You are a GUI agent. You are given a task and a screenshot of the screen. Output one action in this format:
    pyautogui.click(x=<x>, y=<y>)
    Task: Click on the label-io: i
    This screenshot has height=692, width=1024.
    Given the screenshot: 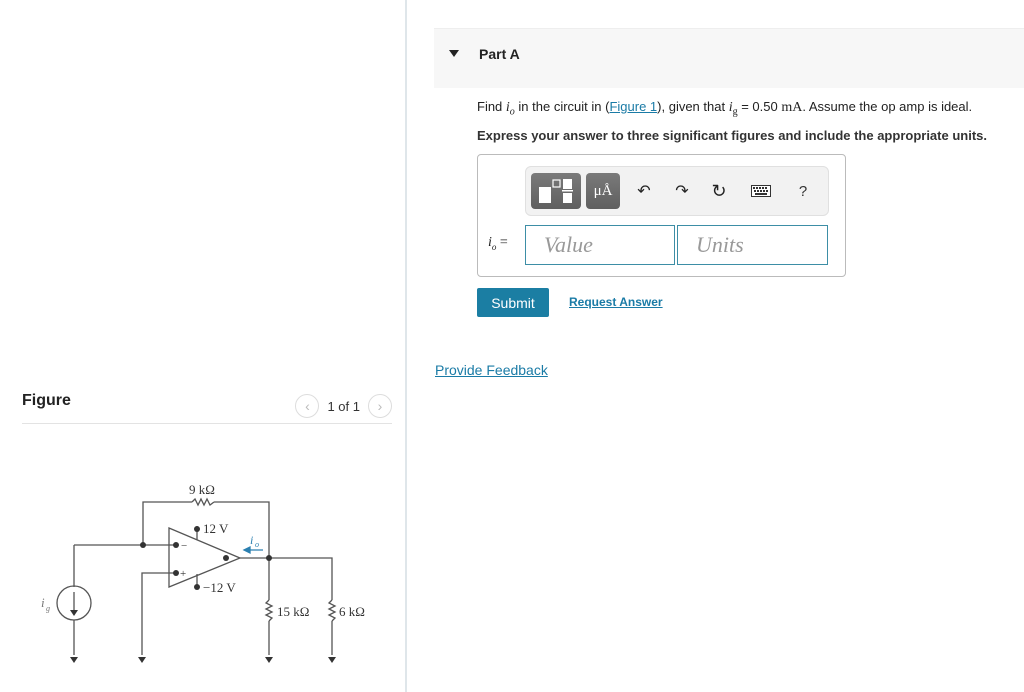 What is the action you would take?
    pyautogui.click(x=251, y=540)
    